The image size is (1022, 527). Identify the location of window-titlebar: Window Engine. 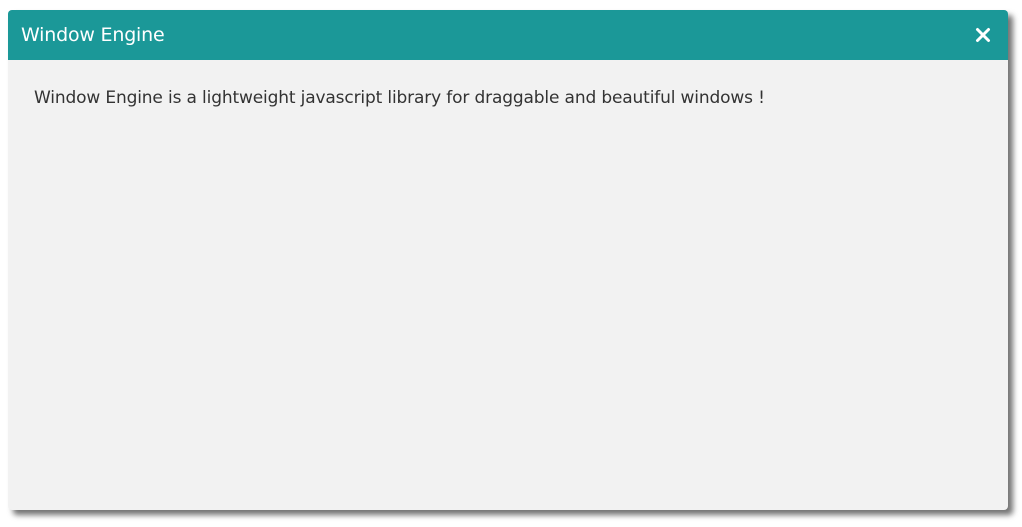
(508, 35).